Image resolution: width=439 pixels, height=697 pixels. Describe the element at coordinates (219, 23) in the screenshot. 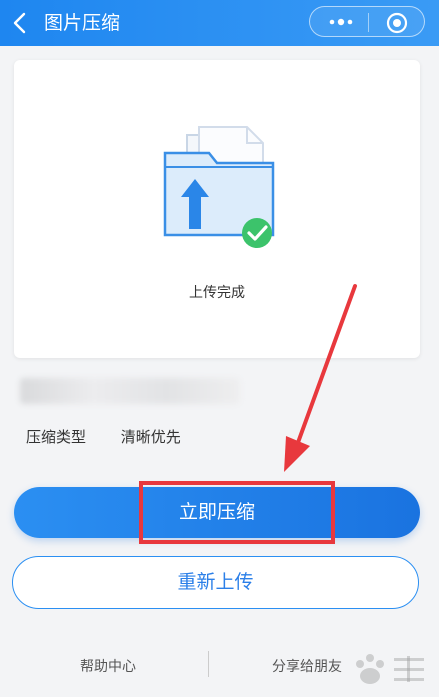

I see `navigation-bar: 图片压缩` at that location.